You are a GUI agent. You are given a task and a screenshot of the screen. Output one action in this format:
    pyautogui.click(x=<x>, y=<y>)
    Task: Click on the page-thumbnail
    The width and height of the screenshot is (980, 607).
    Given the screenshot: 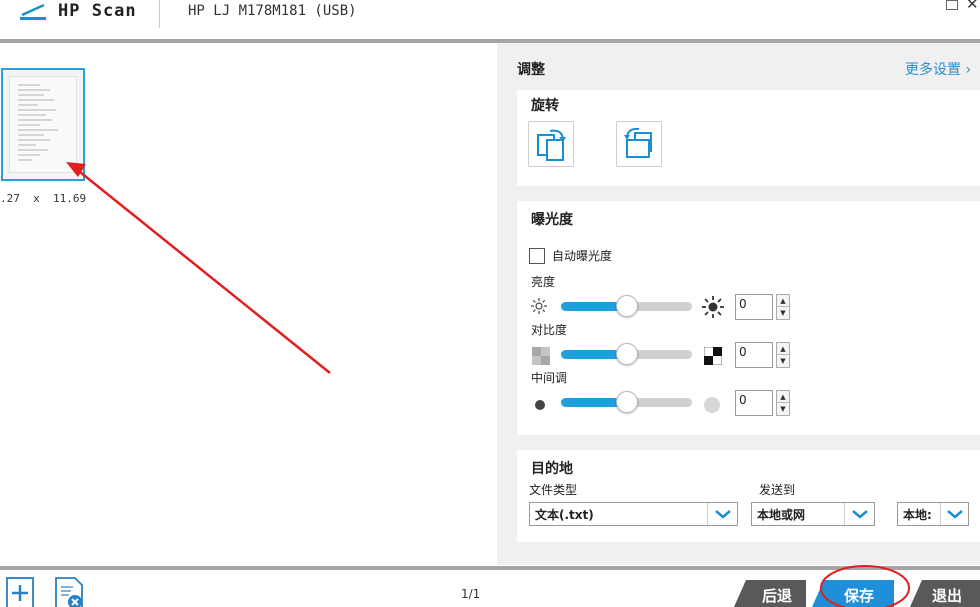 What is the action you would take?
    pyautogui.click(x=43, y=124)
    